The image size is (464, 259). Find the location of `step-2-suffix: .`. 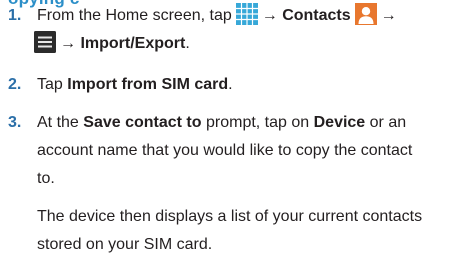

step-2-suffix: . is located at coordinates (230, 84).